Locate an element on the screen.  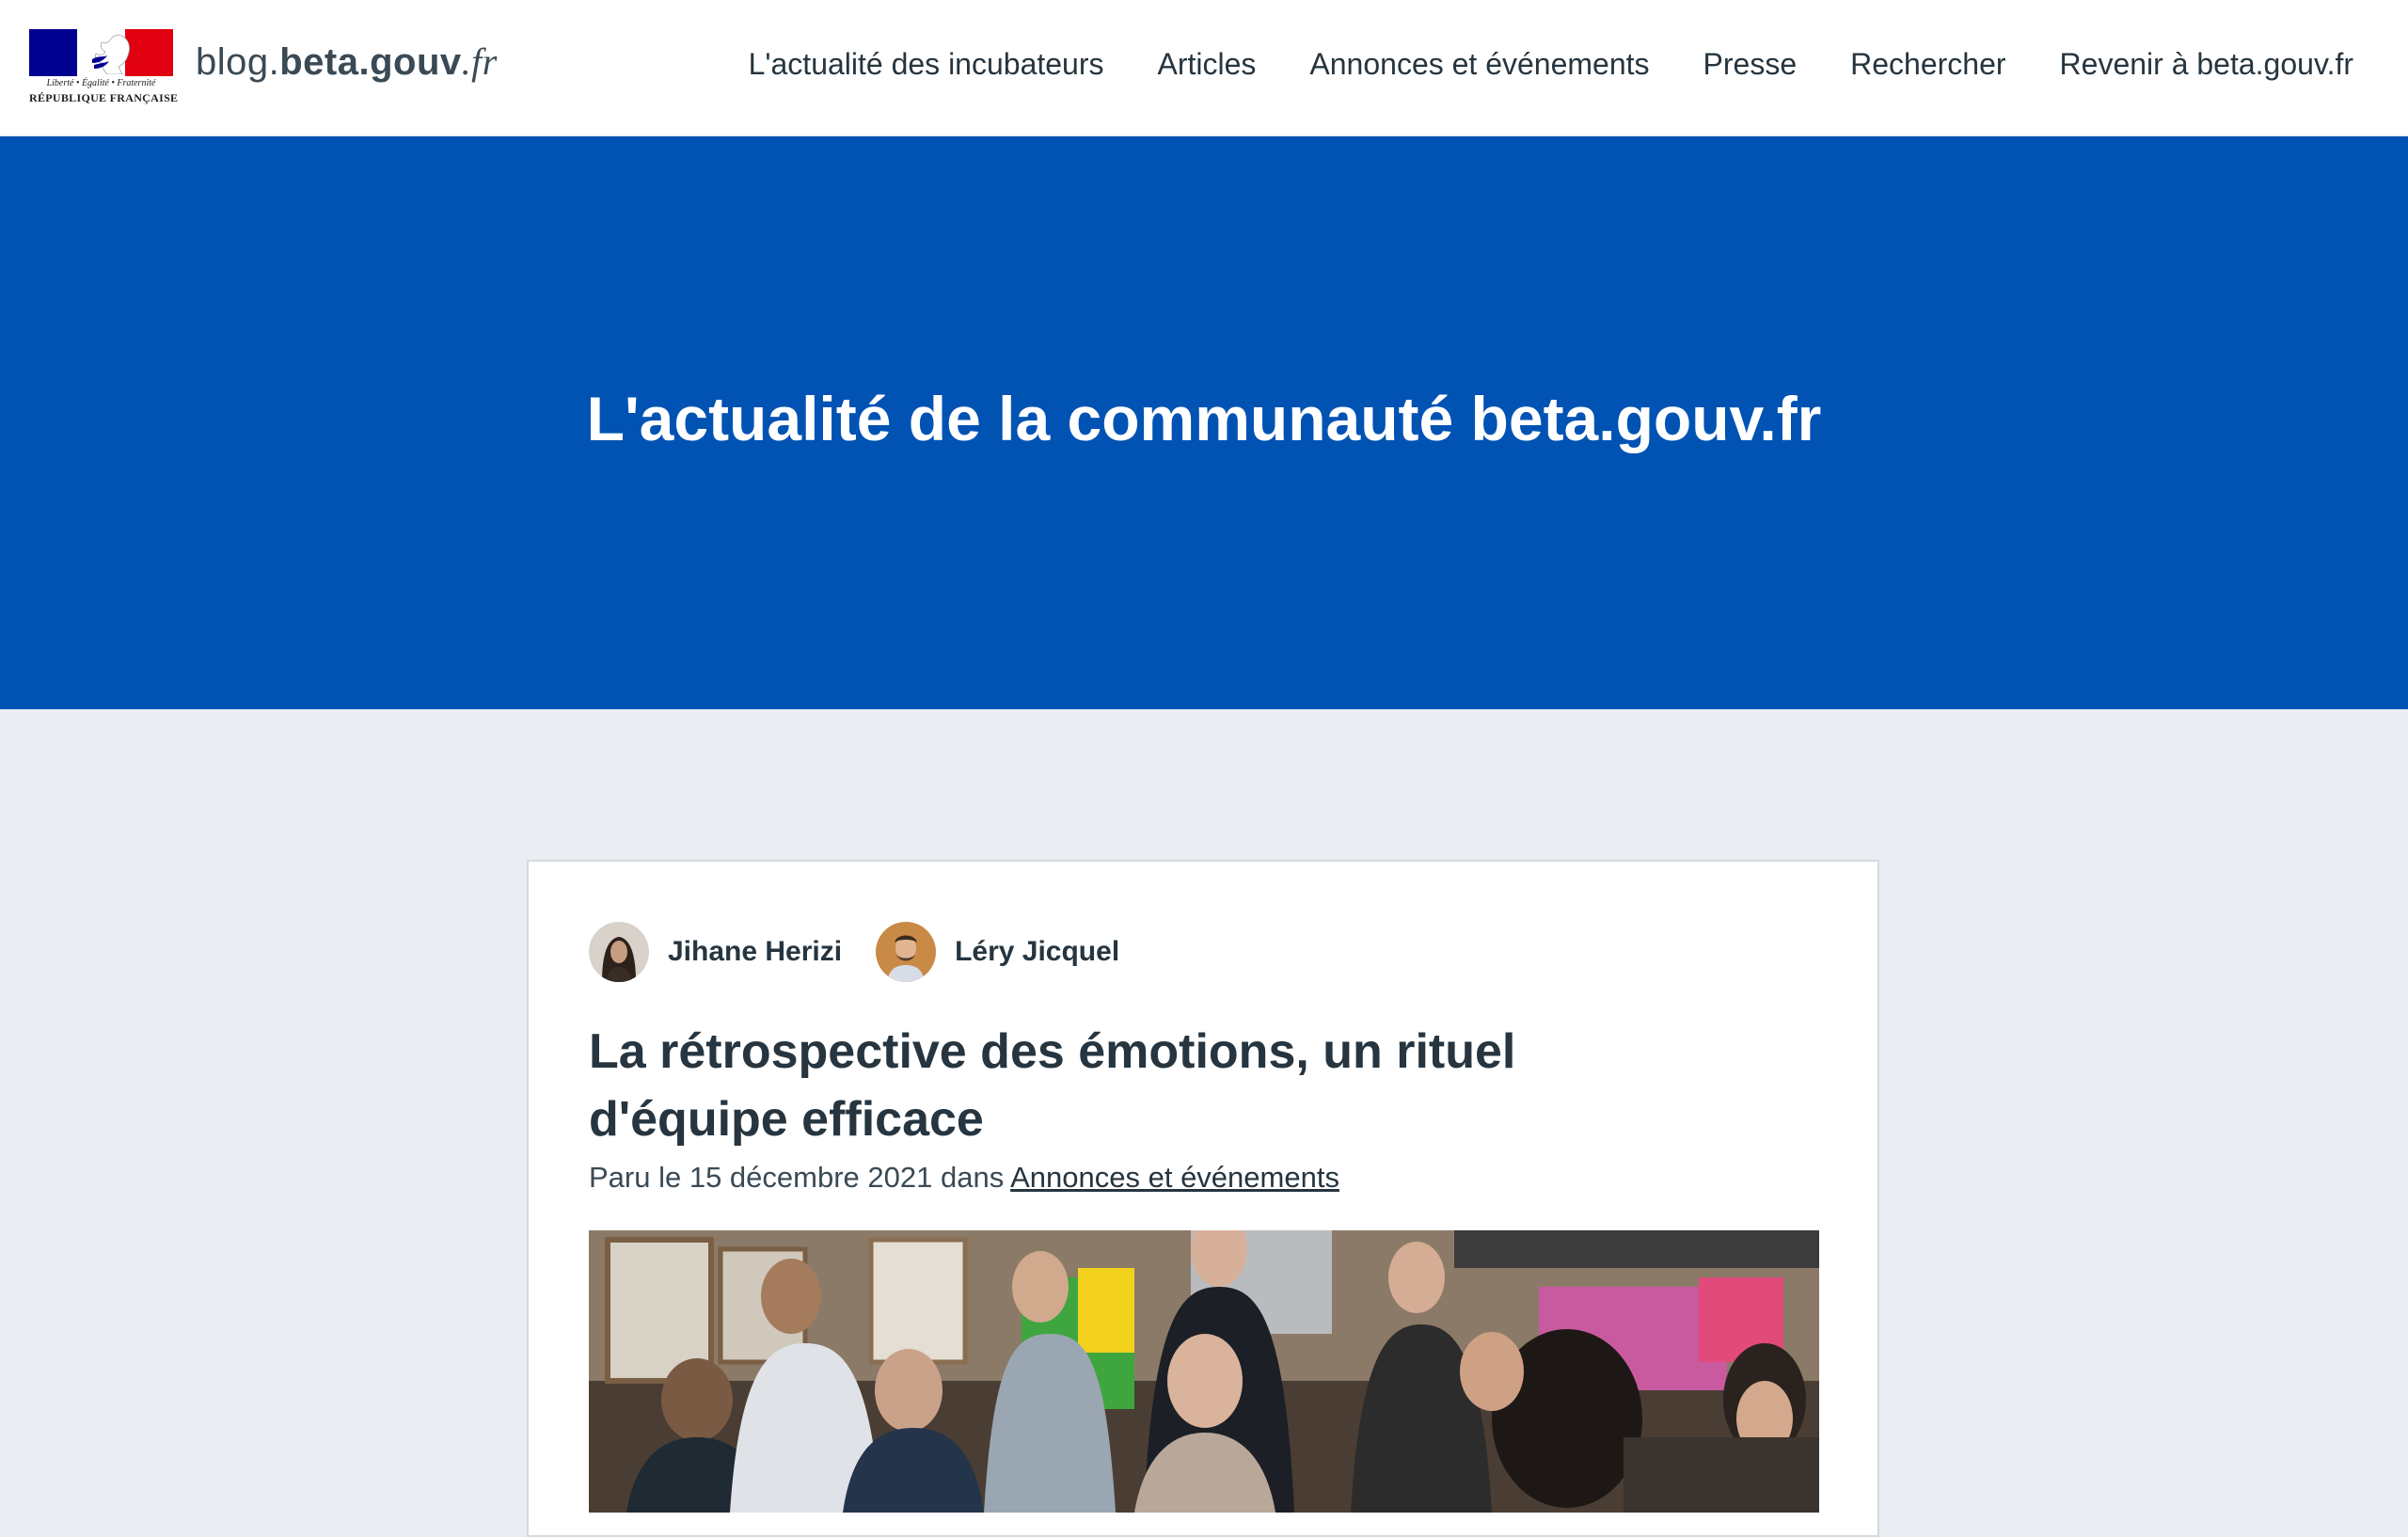
article-category-link: Annonces et événements is located at coordinates (1175, 1177).